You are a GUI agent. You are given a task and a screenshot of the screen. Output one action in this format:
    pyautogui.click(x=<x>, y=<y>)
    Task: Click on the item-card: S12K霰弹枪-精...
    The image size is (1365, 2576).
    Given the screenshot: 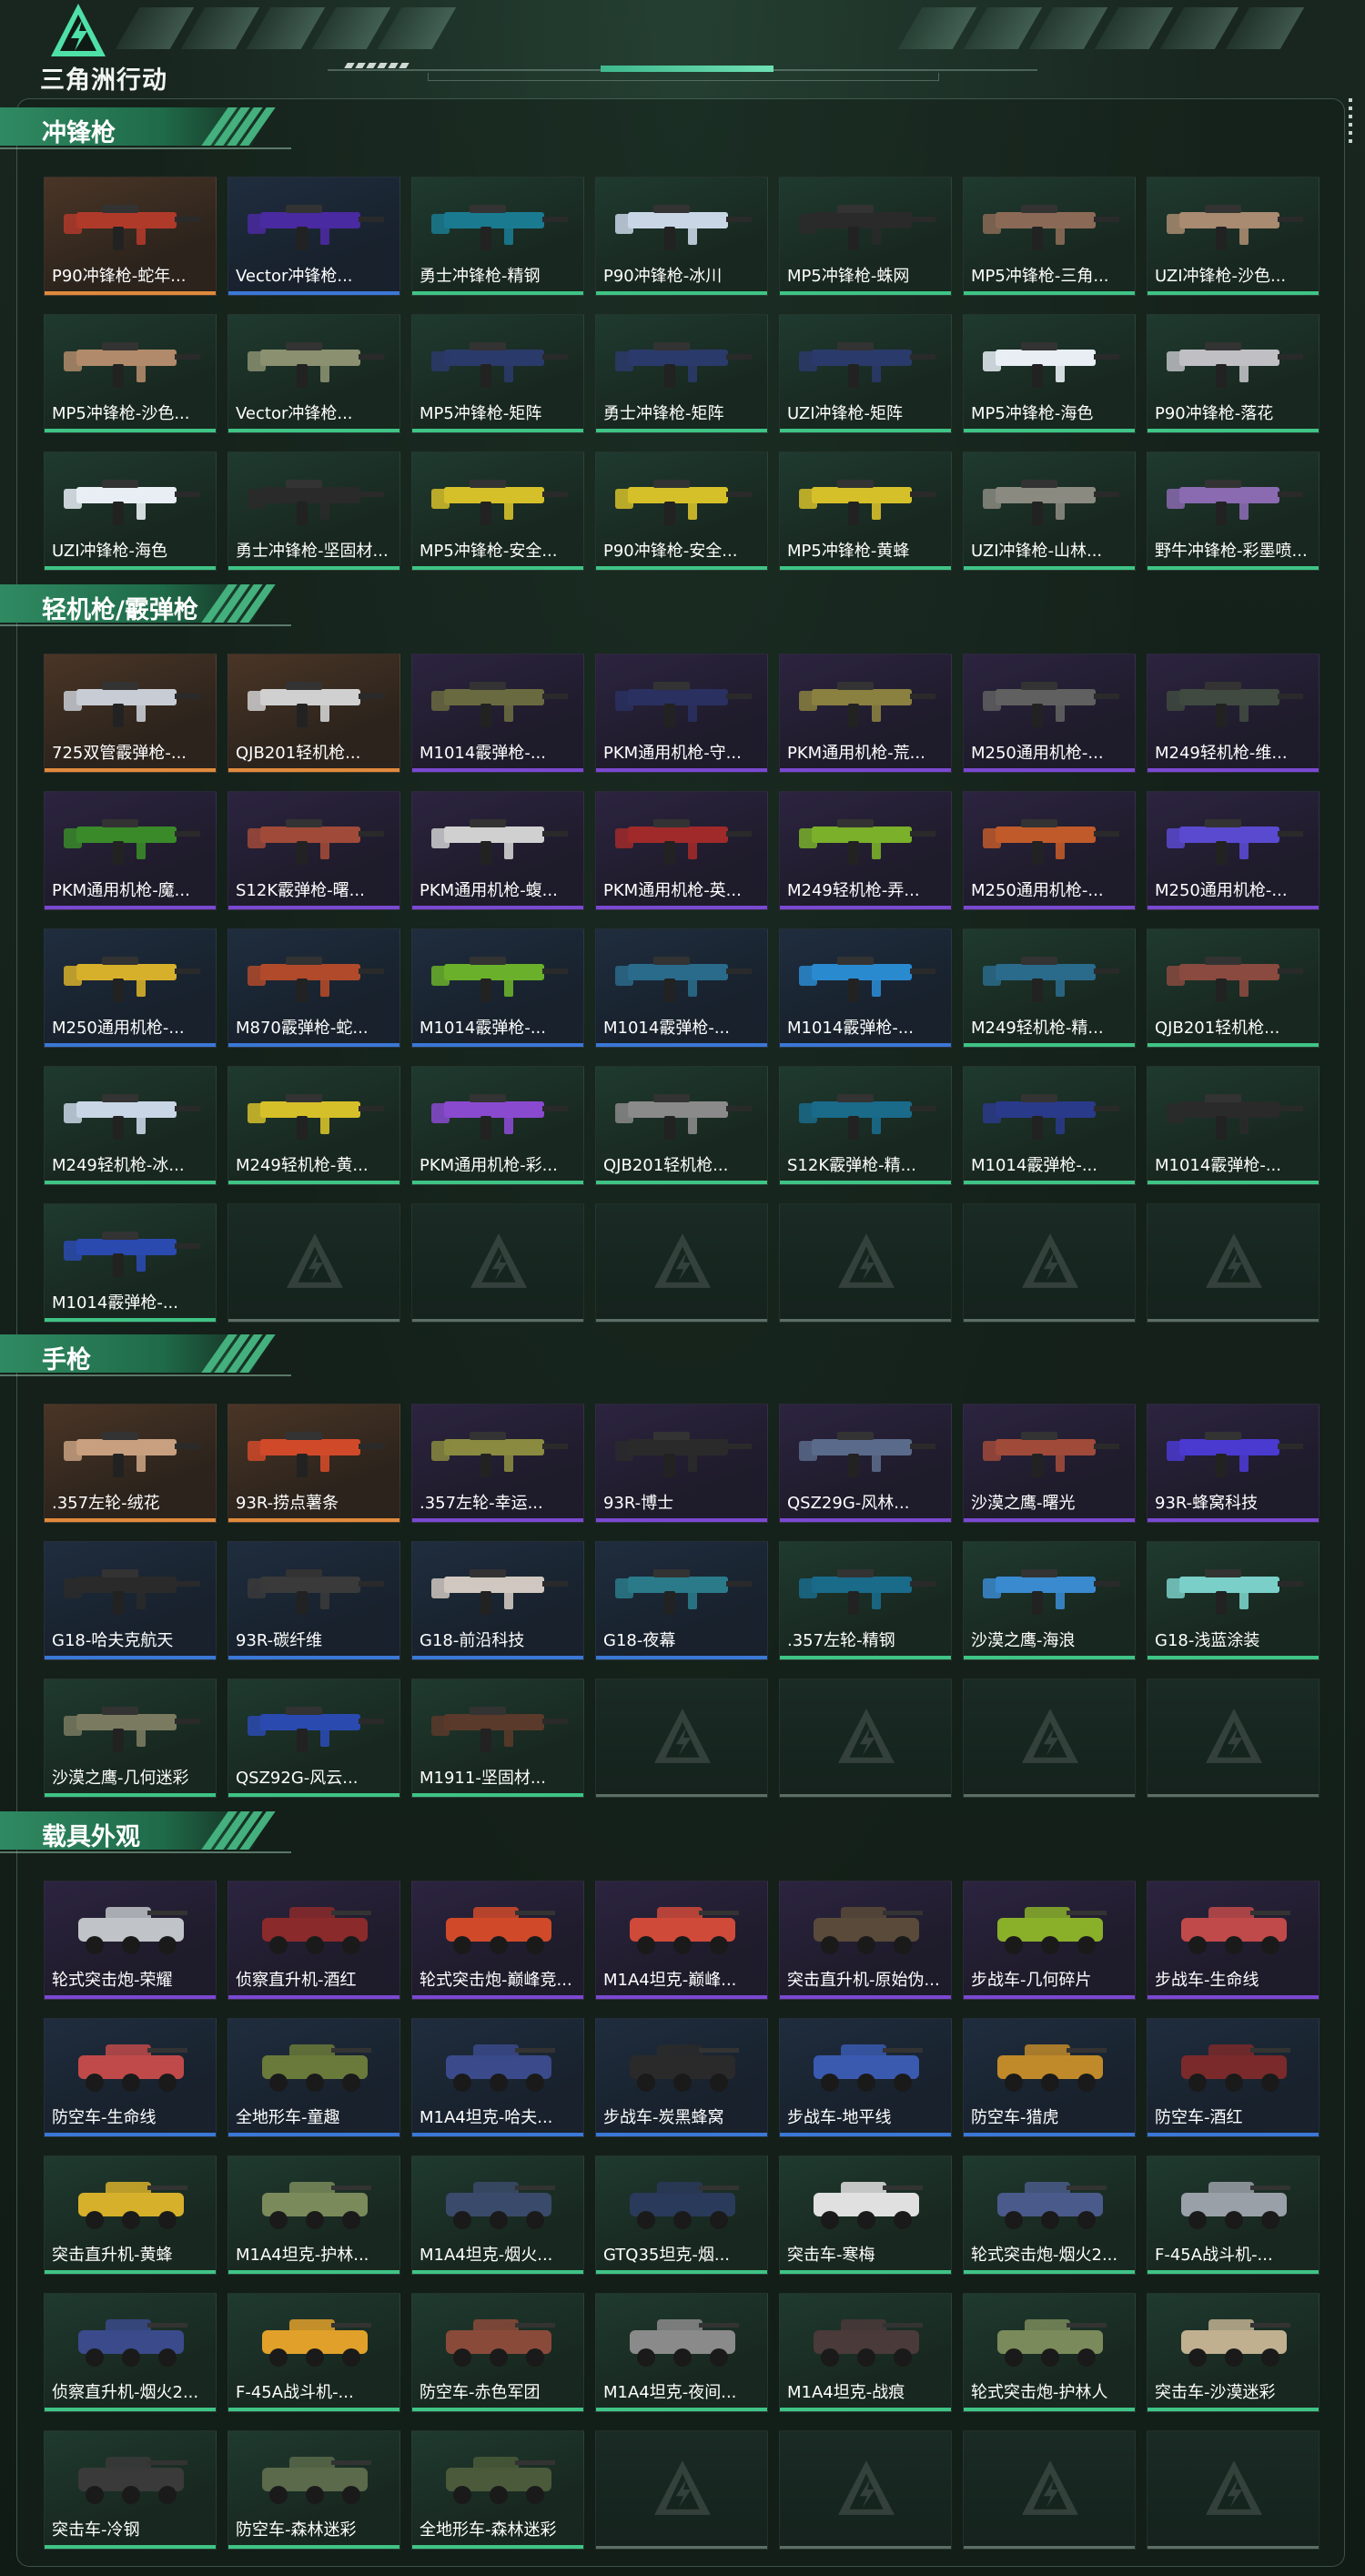 What is the action you would take?
    pyautogui.click(x=866, y=1125)
    